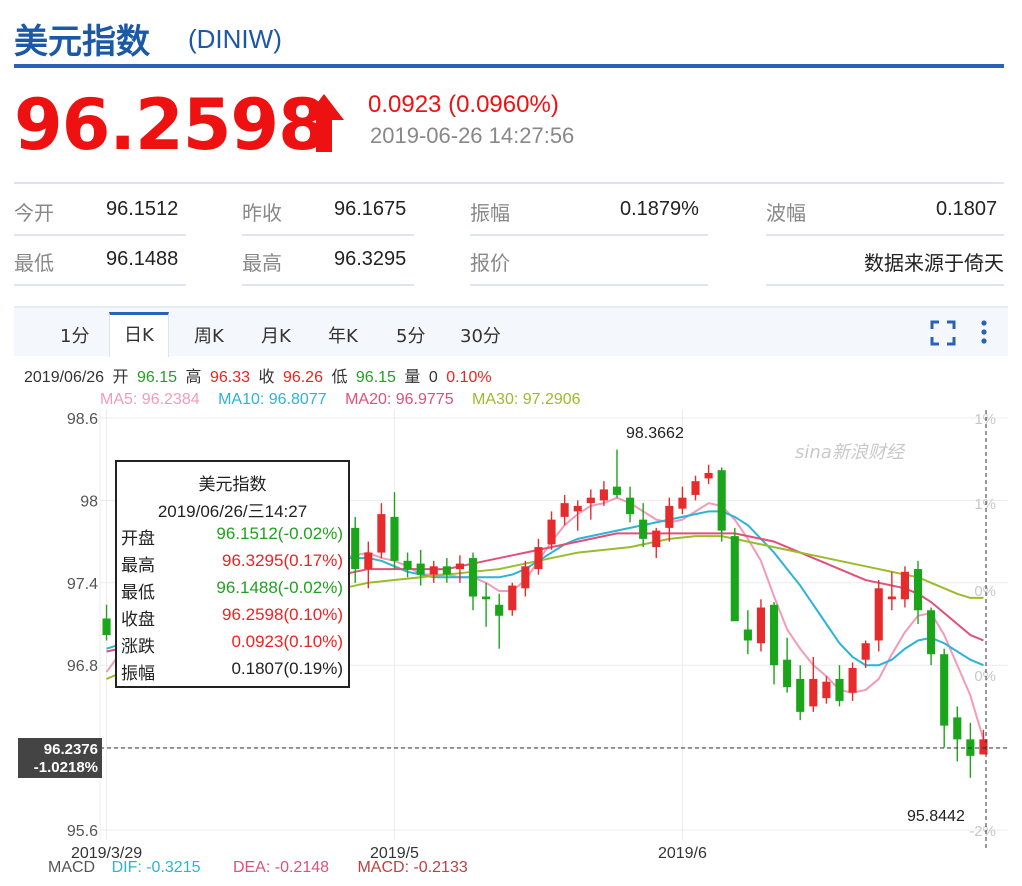 The width and height of the screenshot is (1022, 886). What do you see at coordinates (376, 377) in the screenshot?
I see `ohlc-low: 96.15` at bounding box center [376, 377].